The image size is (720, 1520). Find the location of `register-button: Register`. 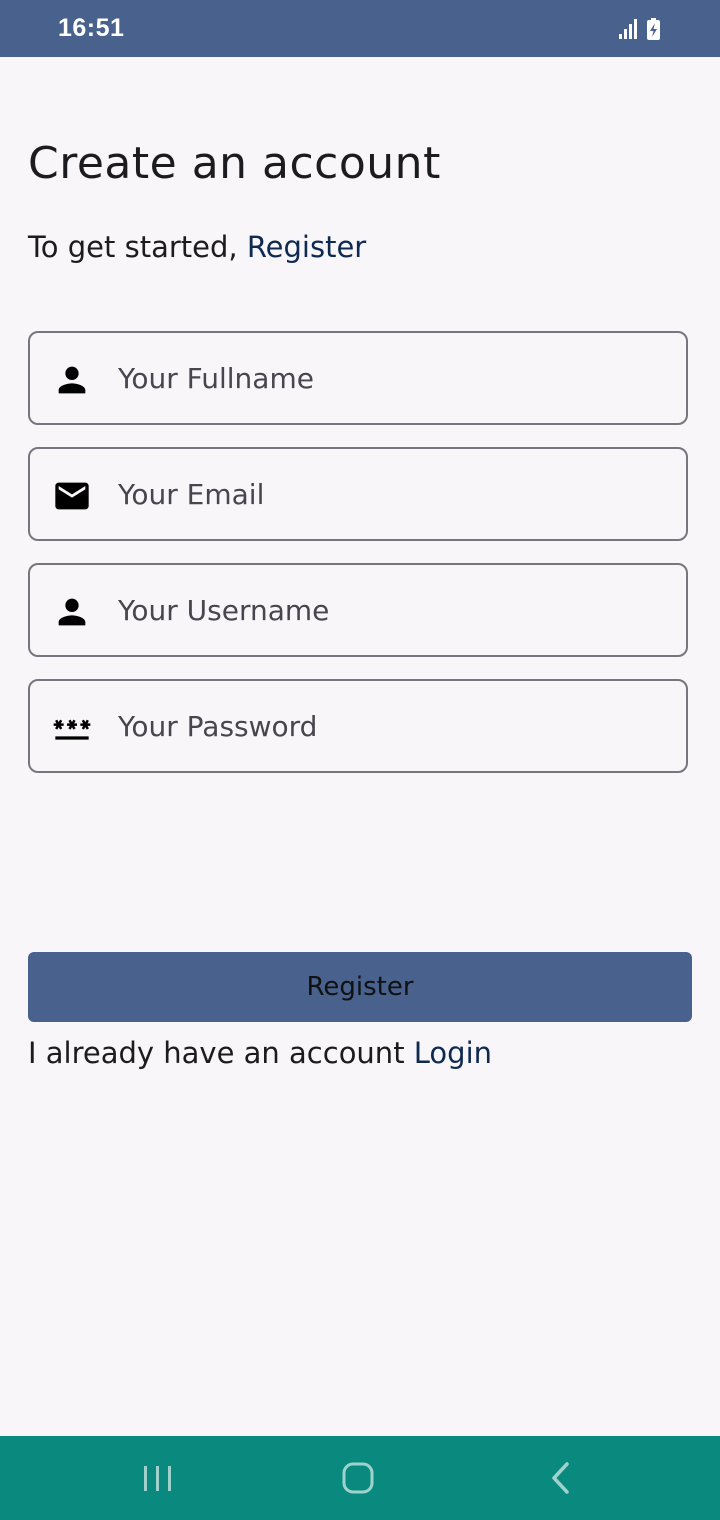

register-button: Register is located at coordinates (360, 987).